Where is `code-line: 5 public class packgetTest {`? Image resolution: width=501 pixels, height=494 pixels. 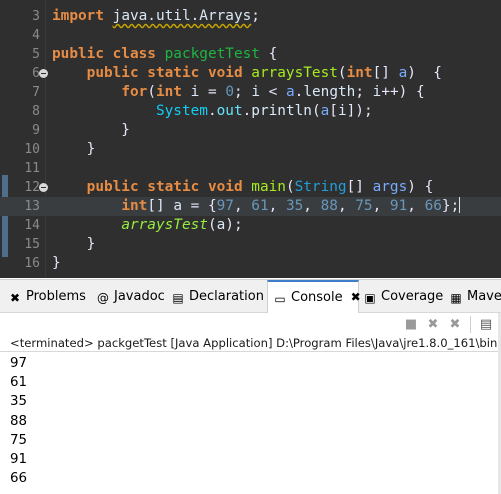 code-line: 5 public class packgetTest { is located at coordinates (250, 54).